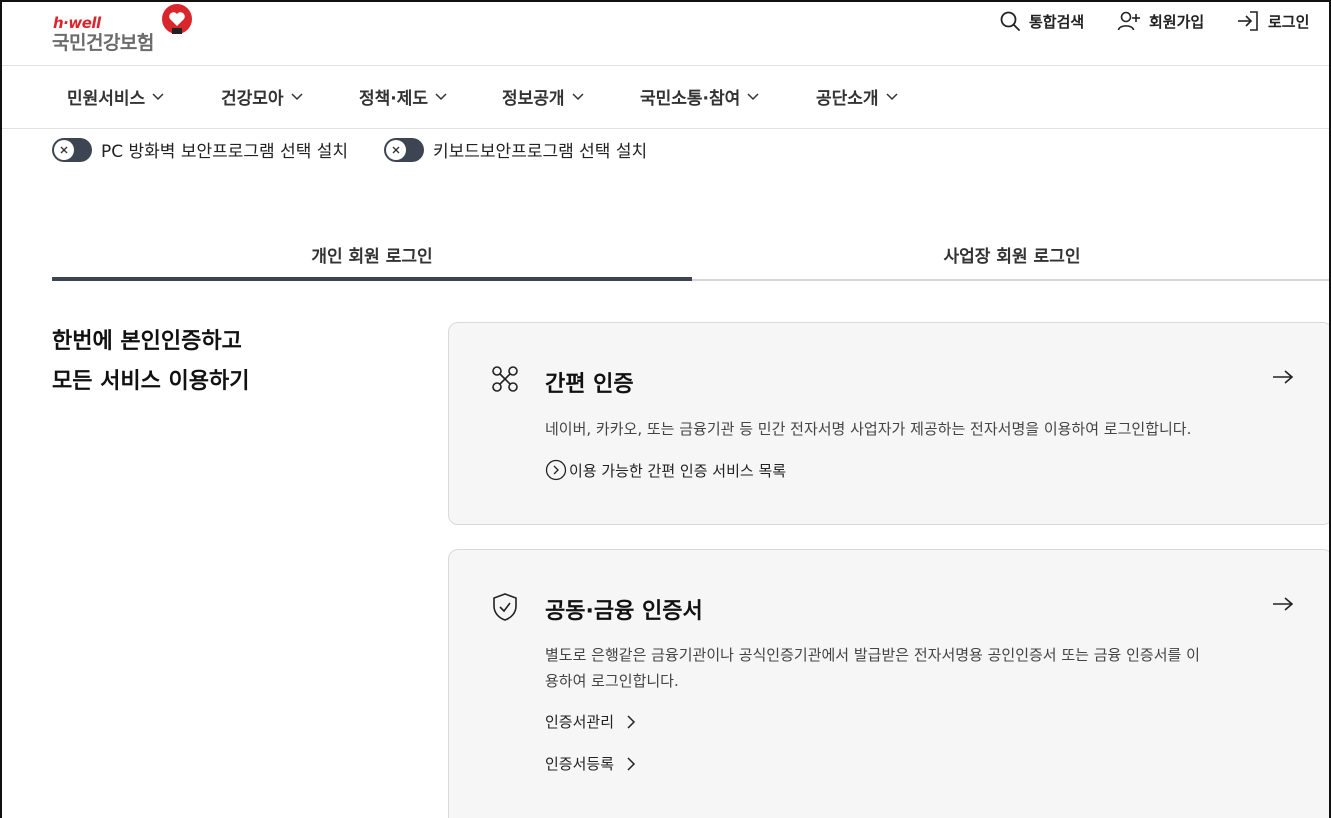 The width and height of the screenshot is (1331, 818). I want to click on nav-item-about: 공단소개, so click(857, 96).